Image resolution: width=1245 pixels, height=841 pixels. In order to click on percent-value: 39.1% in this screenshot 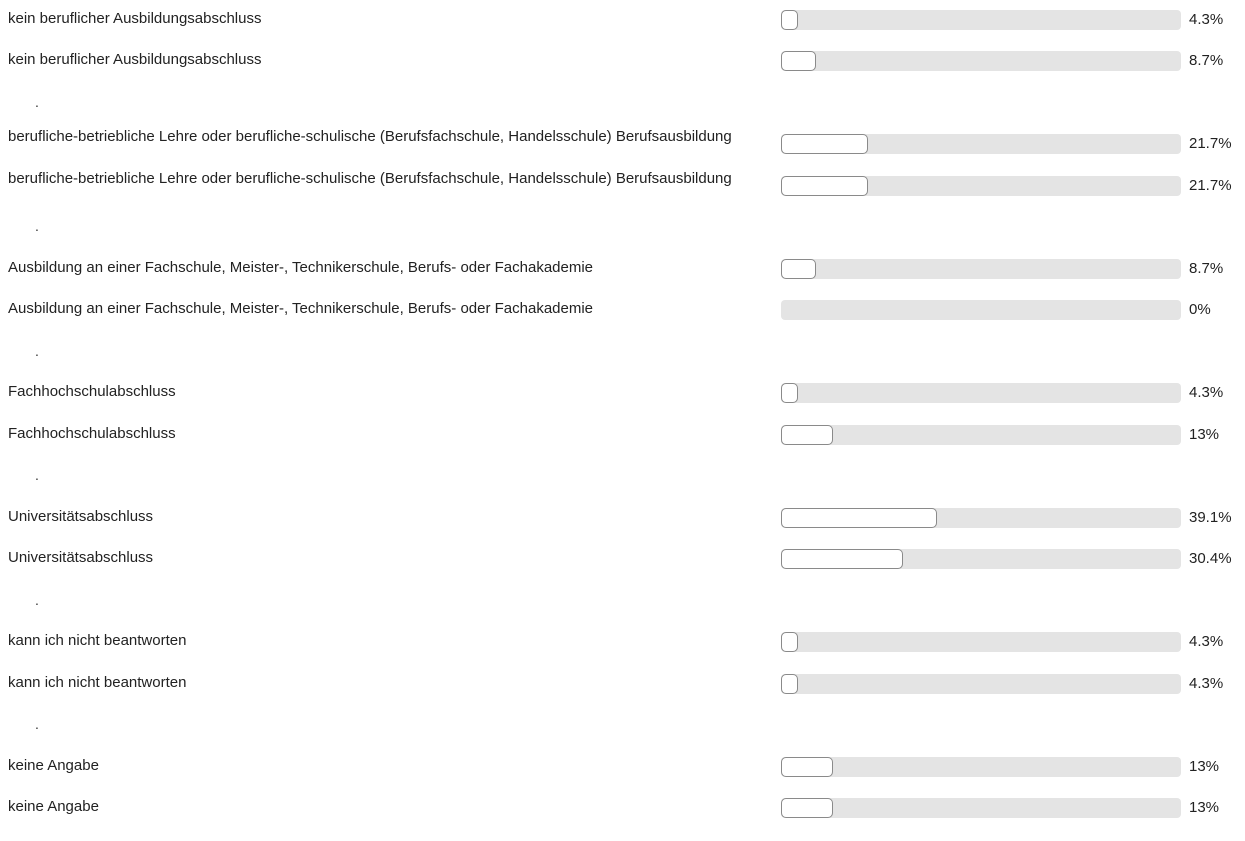, I will do `click(1210, 517)`.